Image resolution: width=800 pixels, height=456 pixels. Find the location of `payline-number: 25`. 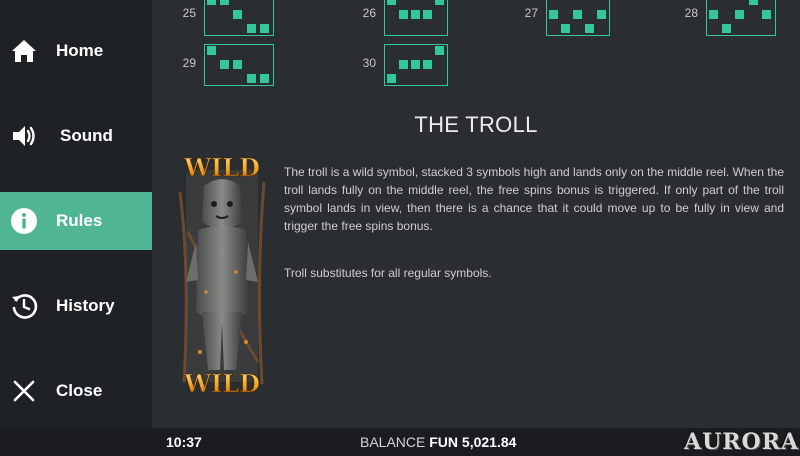

payline-number: 25 is located at coordinates (189, 13).